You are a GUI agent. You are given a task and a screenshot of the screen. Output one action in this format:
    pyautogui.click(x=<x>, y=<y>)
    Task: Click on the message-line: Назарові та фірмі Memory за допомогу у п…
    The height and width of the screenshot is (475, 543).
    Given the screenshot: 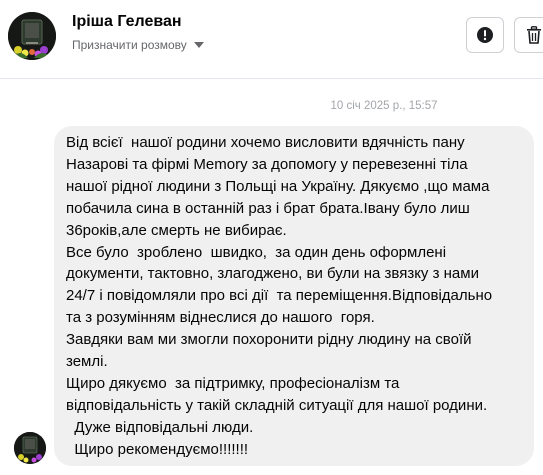 What is the action you would take?
    pyautogui.click(x=267, y=164)
    